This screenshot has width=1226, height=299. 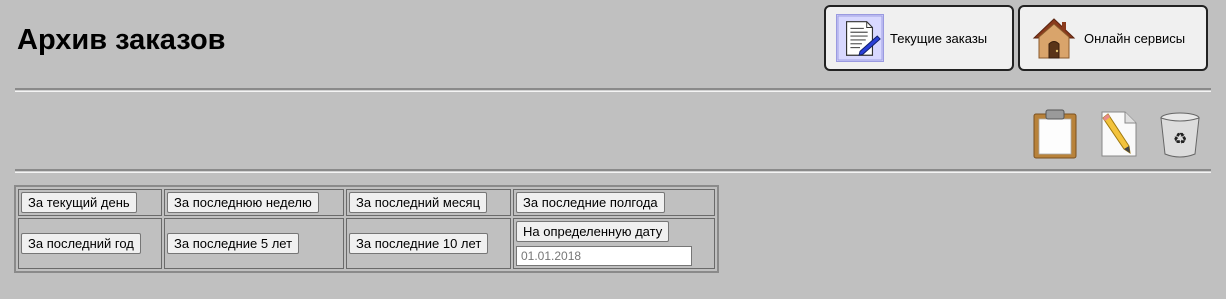 What do you see at coordinates (1135, 38) in the screenshot?
I see `online-services-label: Онлайн сервисы` at bounding box center [1135, 38].